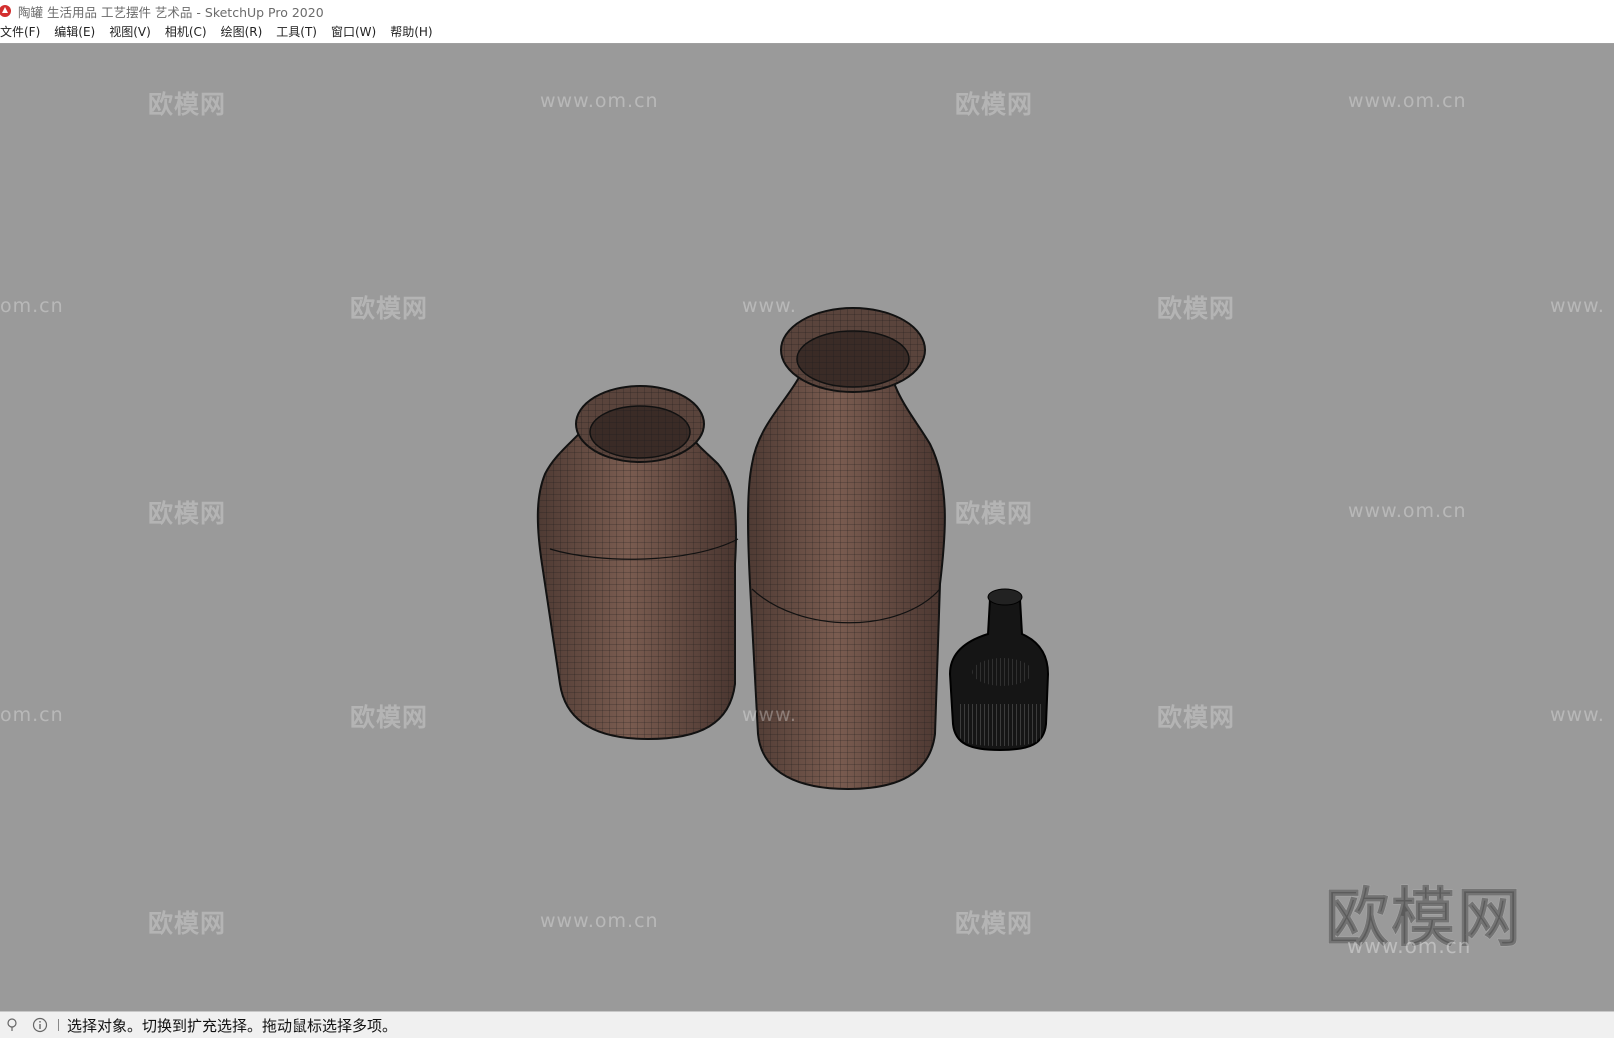  I want to click on title-bar: 陶罐 生活用品 工艺摆件 艺术品 - SketchUp Pro 2020, so click(807, 11).